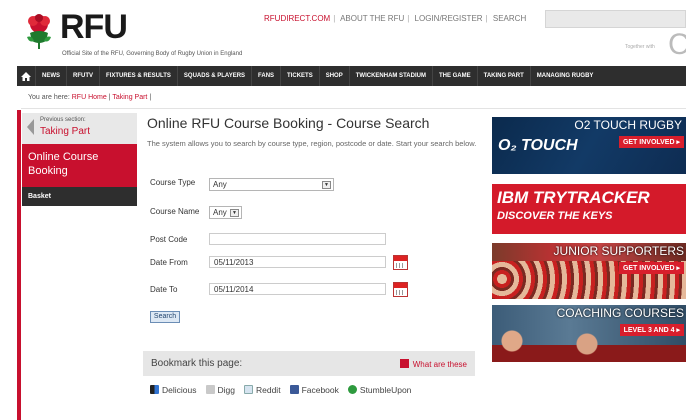  Describe the element at coordinates (173, 182) in the screenshot. I see `course-type-label: Course Type` at that location.